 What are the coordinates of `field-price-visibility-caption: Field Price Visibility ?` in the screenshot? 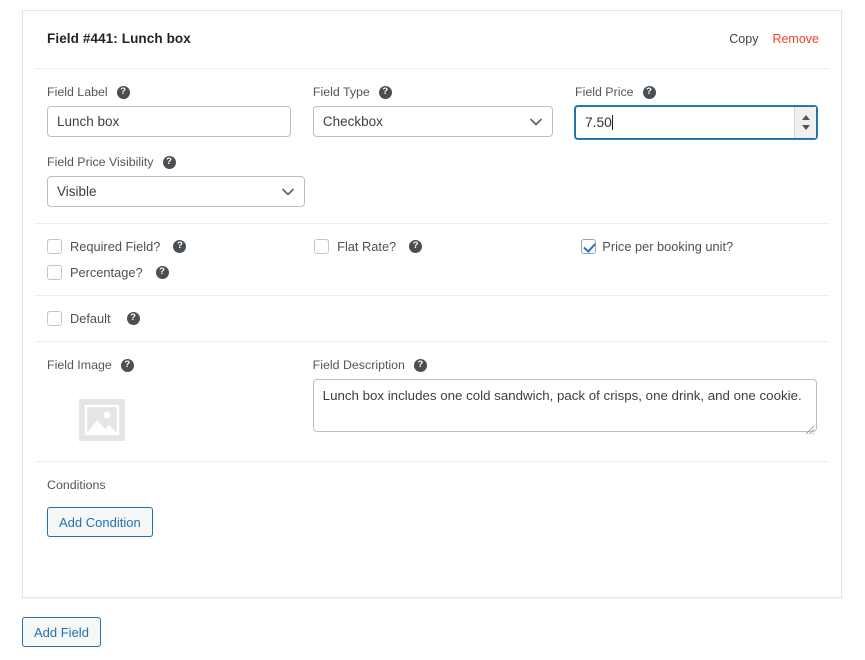 It's located at (176, 162).